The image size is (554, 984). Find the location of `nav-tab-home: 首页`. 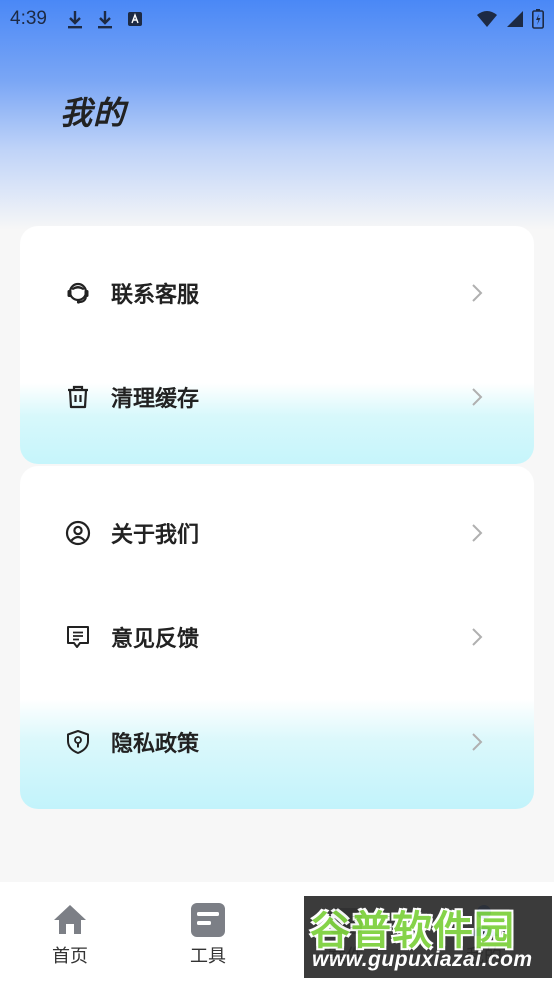

nav-tab-home: 首页 is located at coordinates (70, 934).